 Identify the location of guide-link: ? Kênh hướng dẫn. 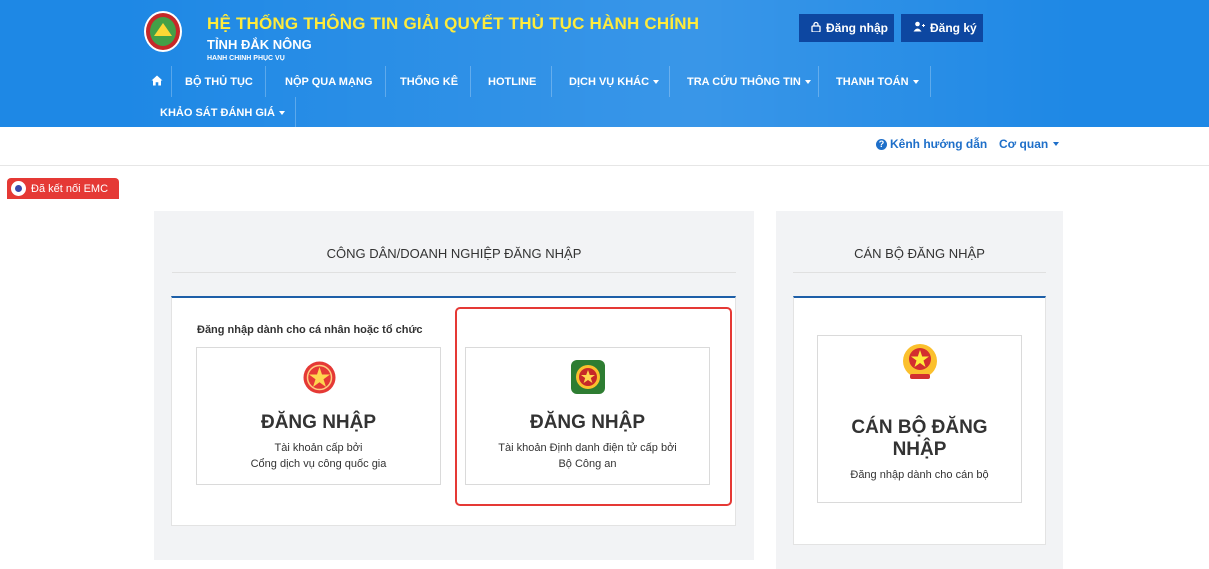
(931, 144).